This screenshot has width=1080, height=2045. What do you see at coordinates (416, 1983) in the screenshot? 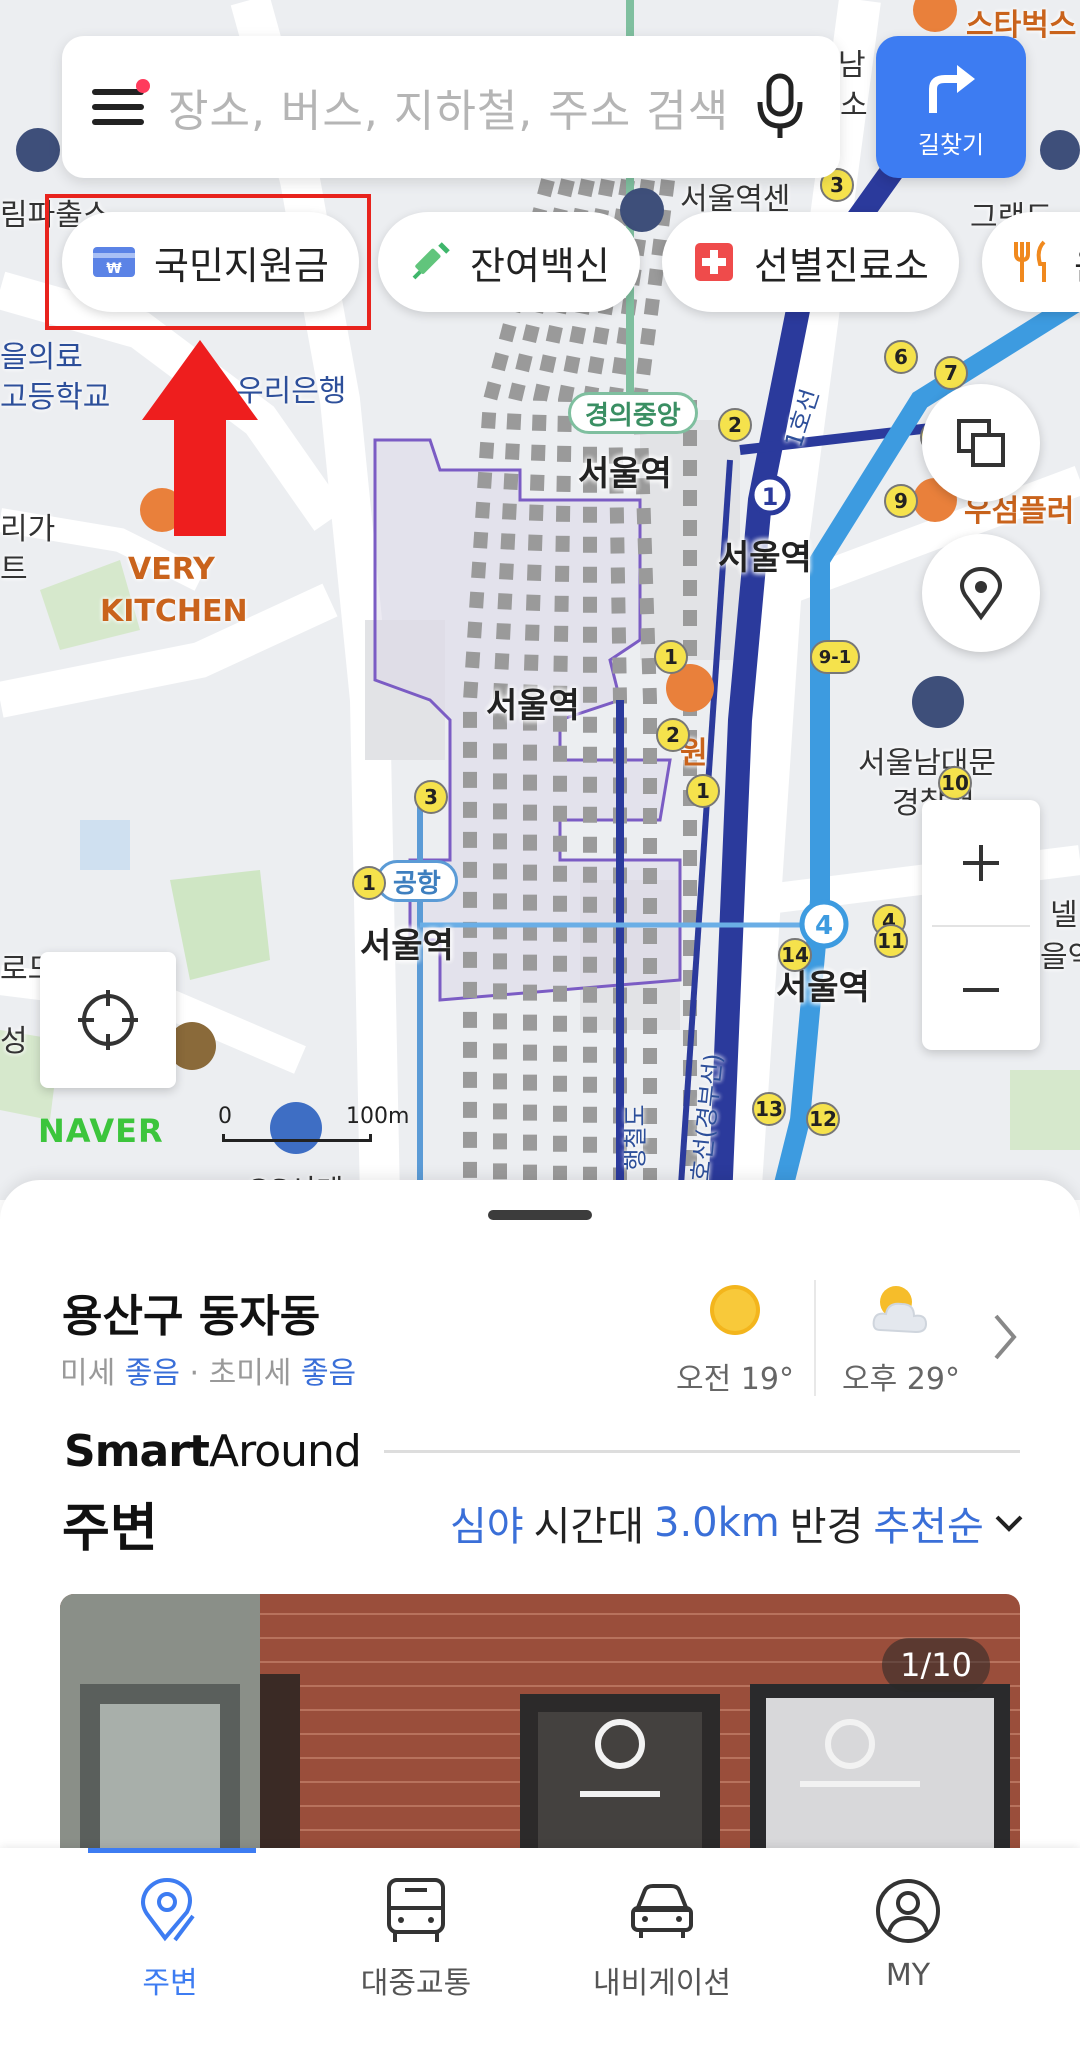
I see `tab-label: 대중교통` at bounding box center [416, 1983].